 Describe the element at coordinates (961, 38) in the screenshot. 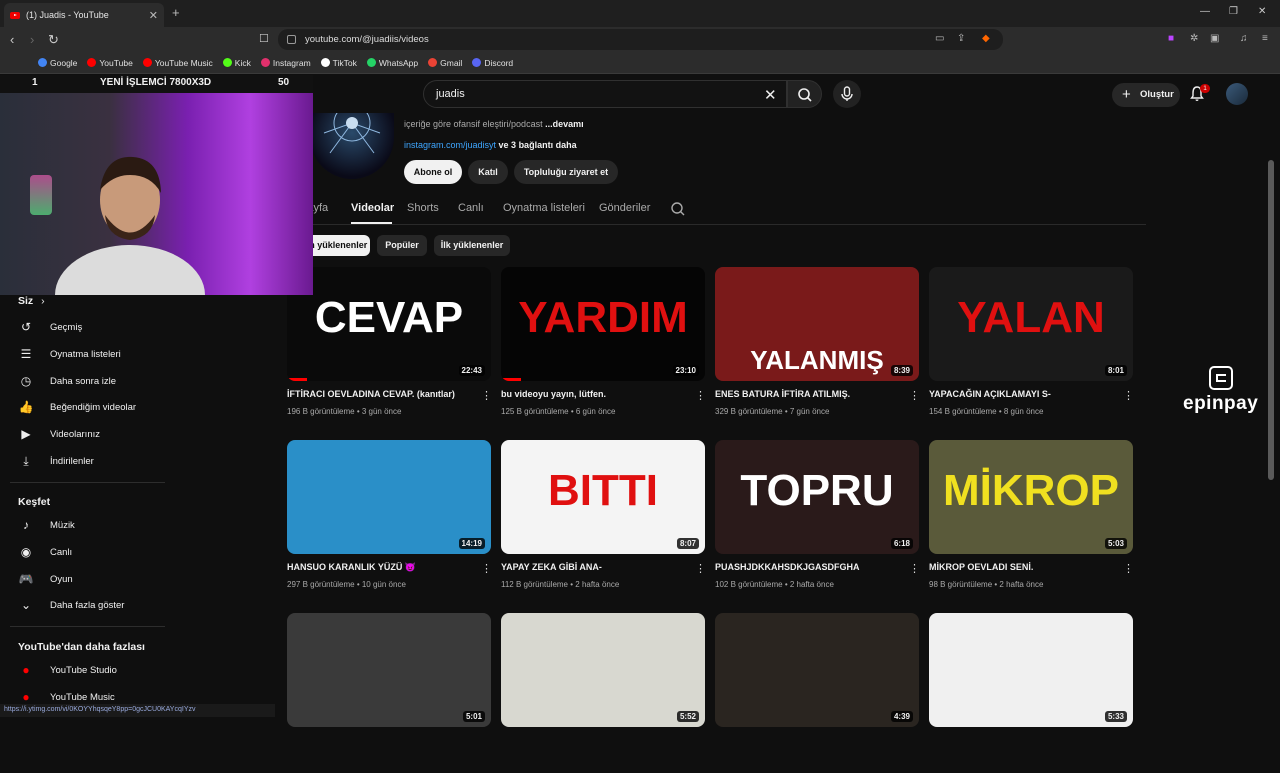

I see `share-icon: ⇪` at that location.